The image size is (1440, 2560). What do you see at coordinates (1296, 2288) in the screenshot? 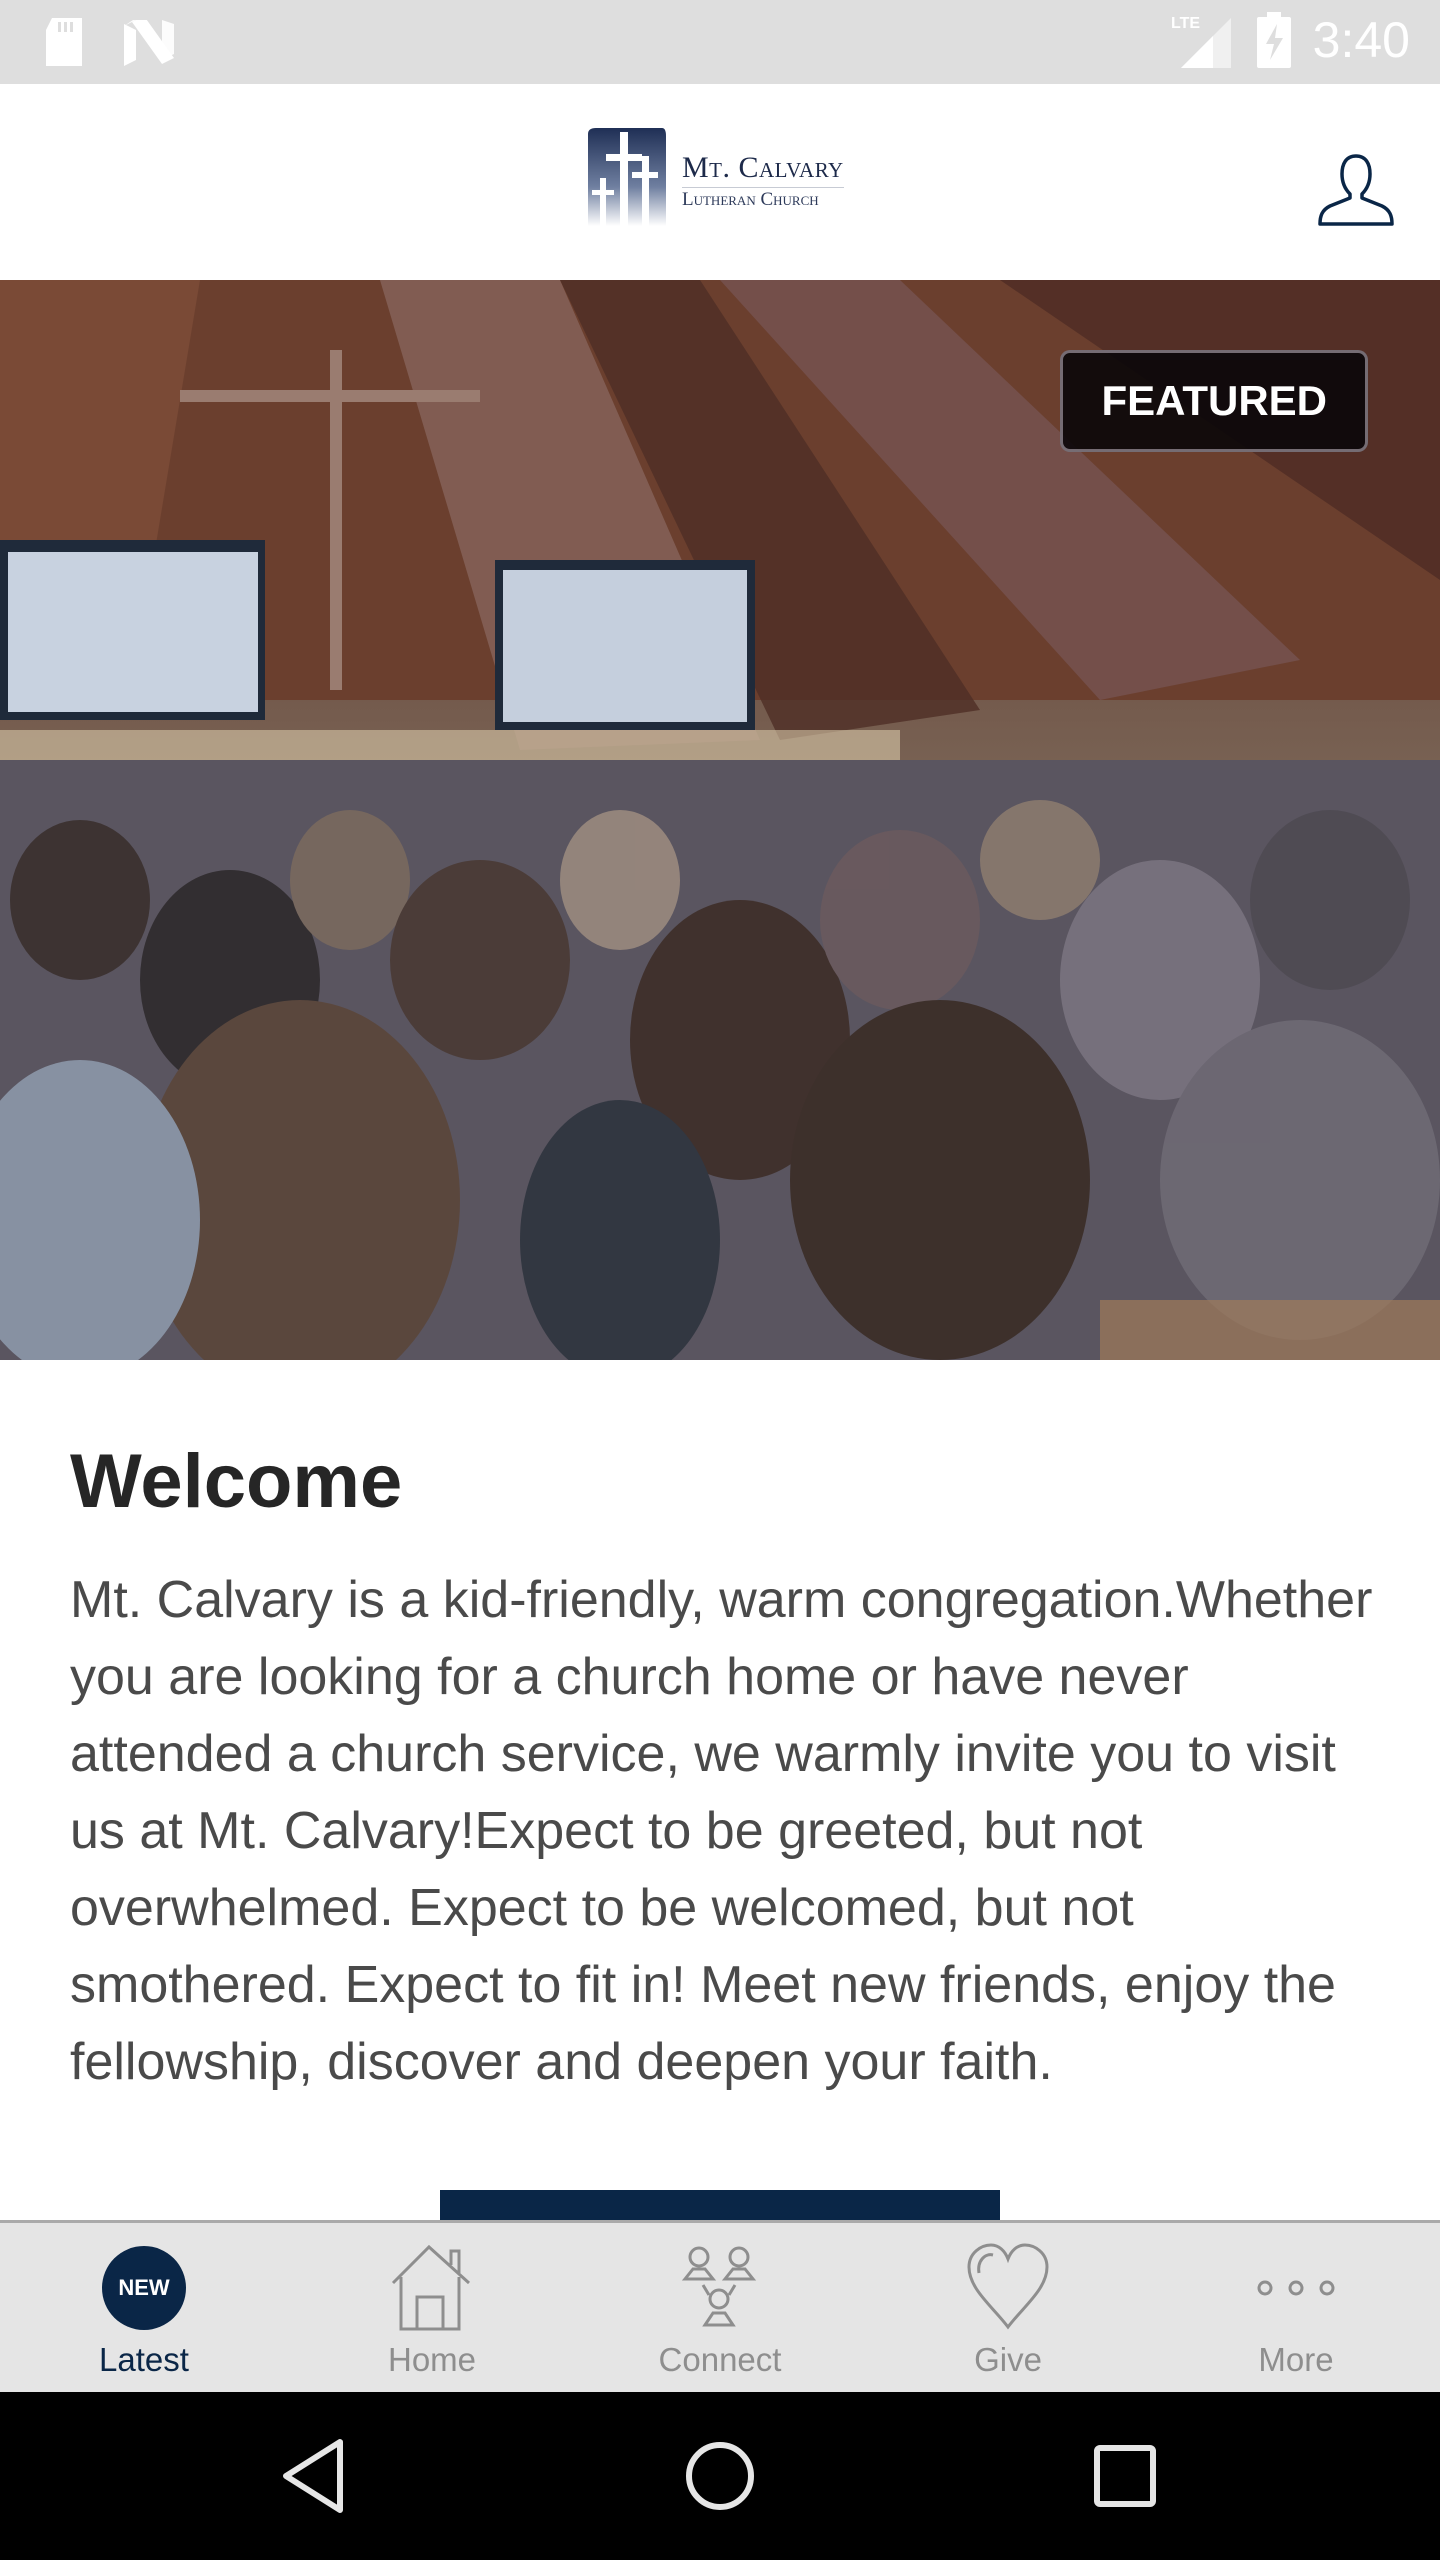
I see `more-dots-icon` at bounding box center [1296, 2288].